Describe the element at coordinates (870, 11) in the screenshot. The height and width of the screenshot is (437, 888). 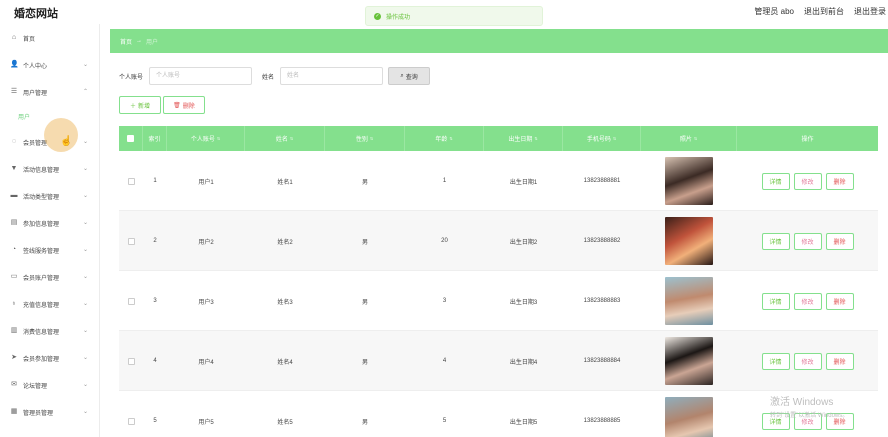
I see `logout-link: 退出登录` at that location.